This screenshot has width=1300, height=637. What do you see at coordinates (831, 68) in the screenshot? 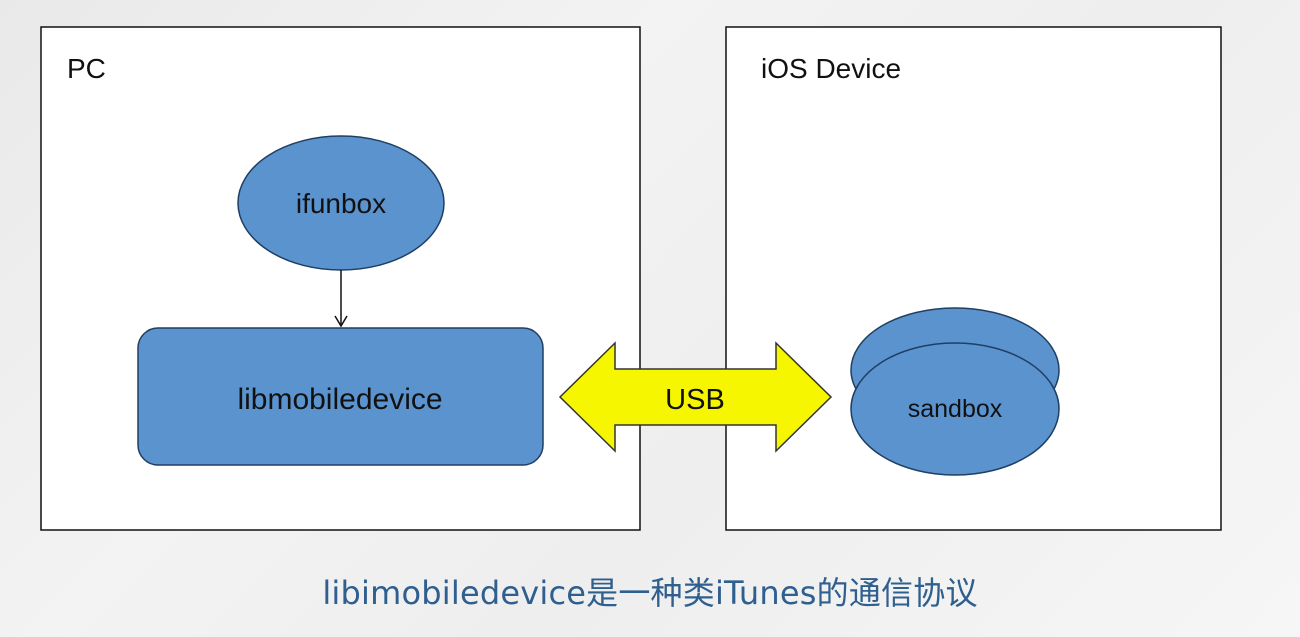
I see `ios-device-label: iOS Device` at bounding box center [831, 68].